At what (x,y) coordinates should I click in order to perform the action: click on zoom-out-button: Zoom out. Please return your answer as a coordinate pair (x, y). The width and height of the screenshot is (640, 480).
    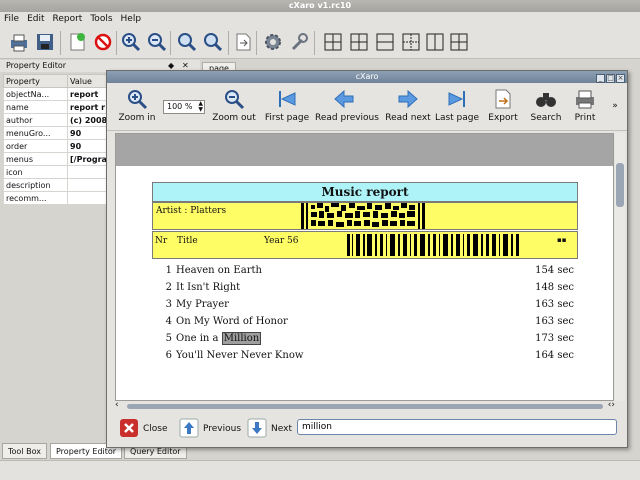
    Looking at the image, I should click on (234, 105).